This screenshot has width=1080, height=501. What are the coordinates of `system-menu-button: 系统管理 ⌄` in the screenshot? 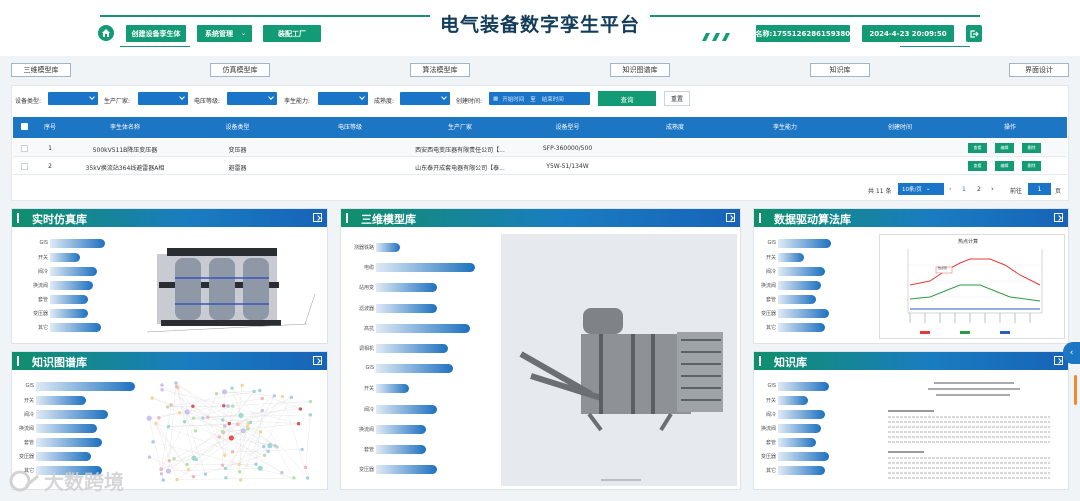 It's located at (224, 33).